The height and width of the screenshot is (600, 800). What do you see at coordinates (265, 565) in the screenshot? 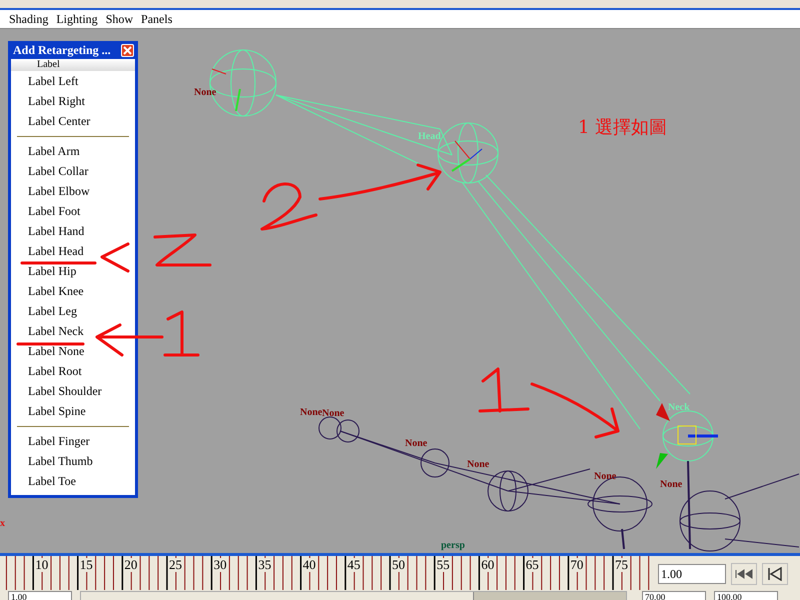
I see `tick-label: 35` at bounding box center [265, 565].